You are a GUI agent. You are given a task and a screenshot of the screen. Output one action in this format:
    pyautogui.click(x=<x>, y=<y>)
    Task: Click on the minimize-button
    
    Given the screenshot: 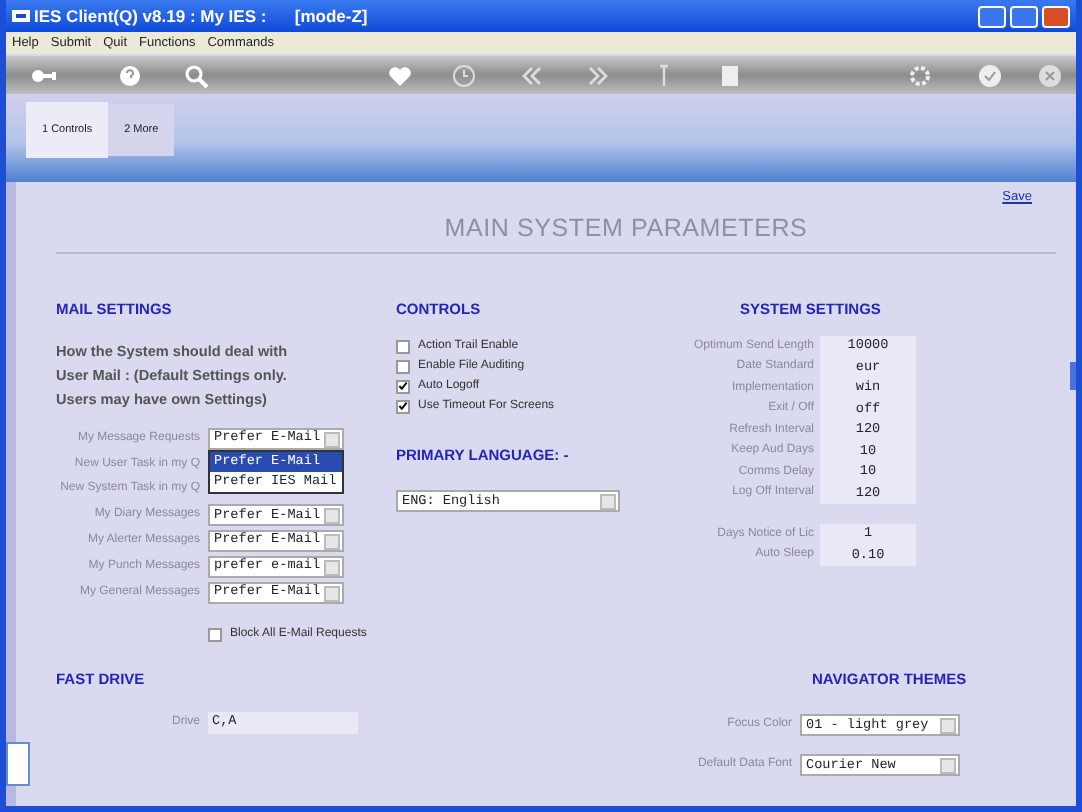 What is the action you would take?
    pyautogui.click(x=992, y=16)
    